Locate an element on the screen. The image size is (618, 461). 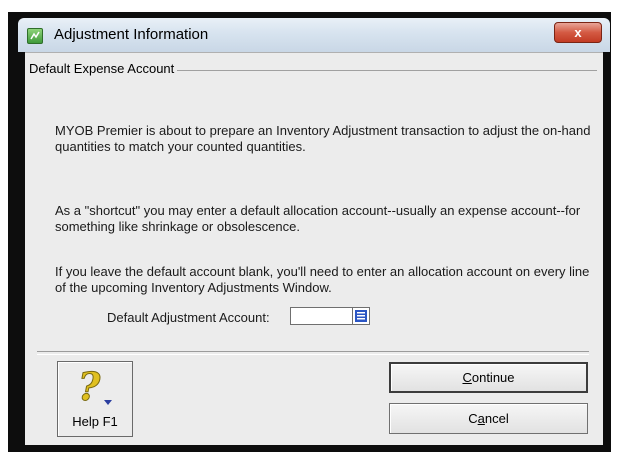
account-list-button is located at coordinates (361, 316).